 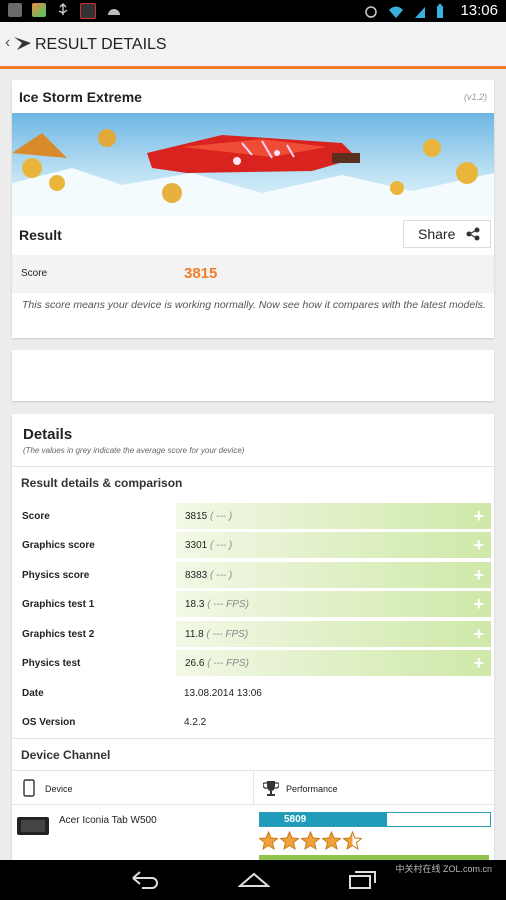 I want to click on detail-row-date: Date 13.08.2014 13:06, so click(x=253, y=693).